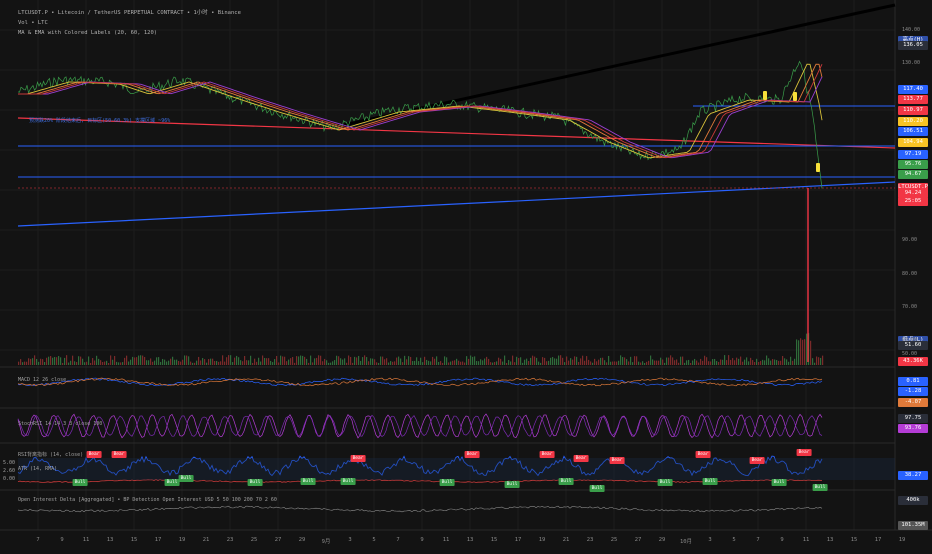  What do you see at coordinates (878, 540) in the screenshot?
I see `time-tick: 17` at bounding box center [878, 540].